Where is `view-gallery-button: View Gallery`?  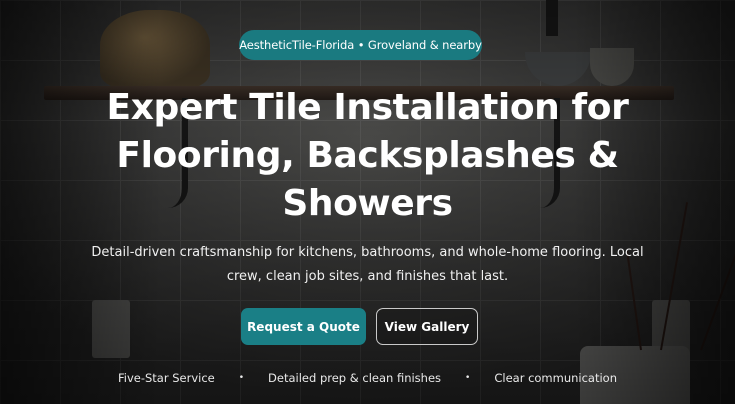 view-gallery-button: View Gallery is located at coordinates (427, 326).